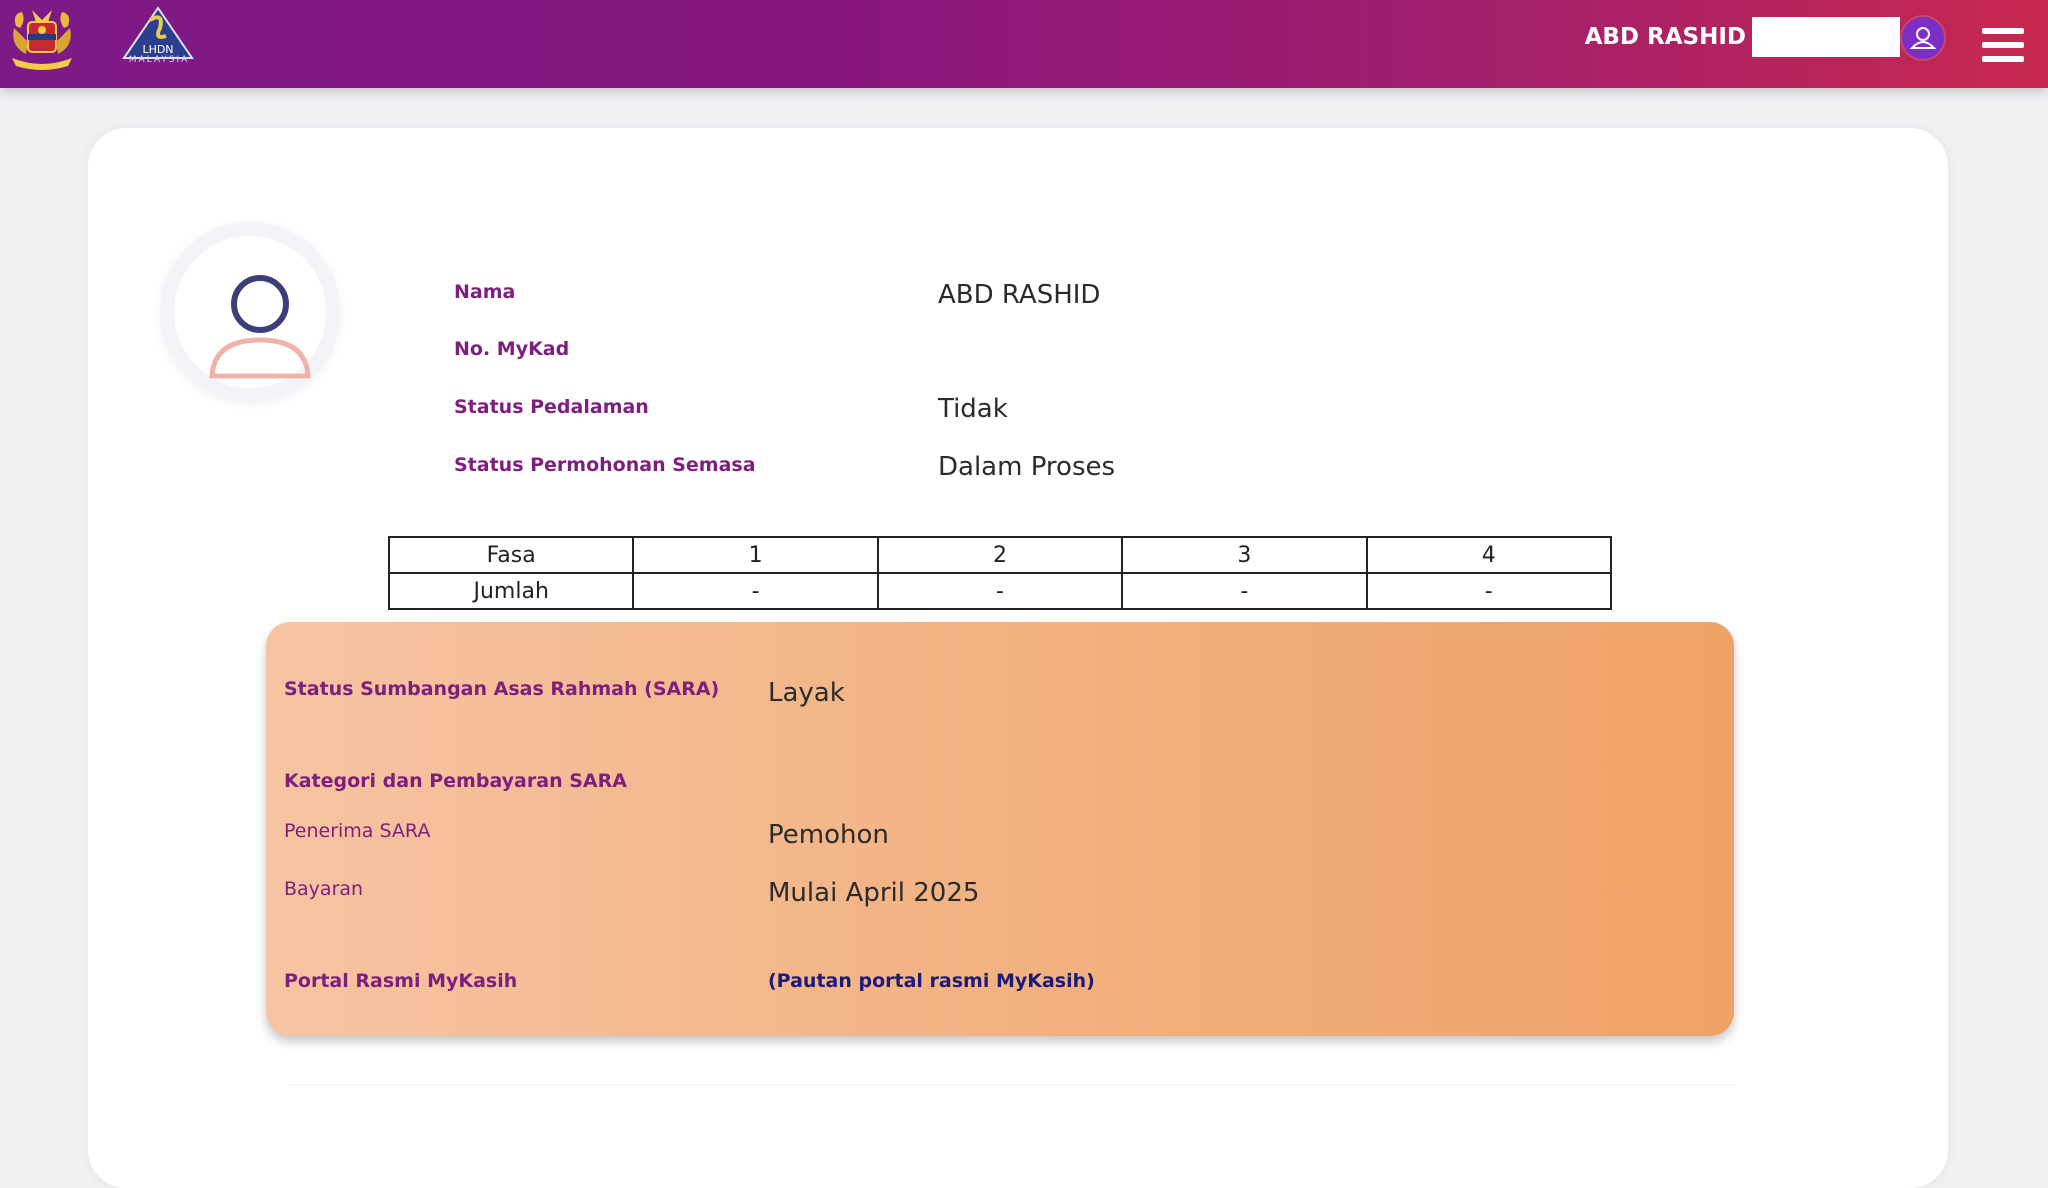 The height and width of the screenshot is (1188, 2048). Describe the element at coordinates (1024, 44) in the screenshot. I see `top-navbar: LHDN MALAYSIA ABD RASHID` at that location.